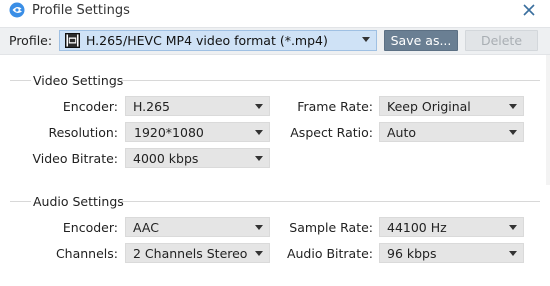 The image size is (550, 286). I want to click on dialog-edge, so click(548, 120).